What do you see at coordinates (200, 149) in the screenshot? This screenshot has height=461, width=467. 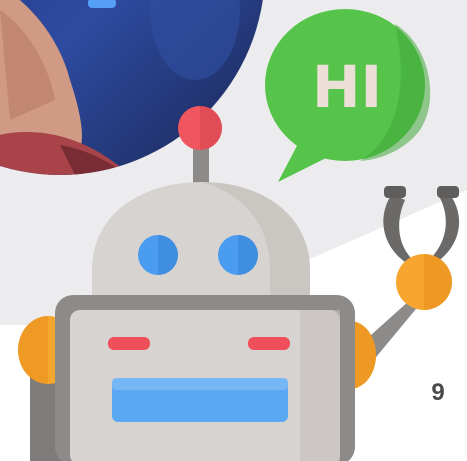 I see `antenna` at bounding box center [200, 149].